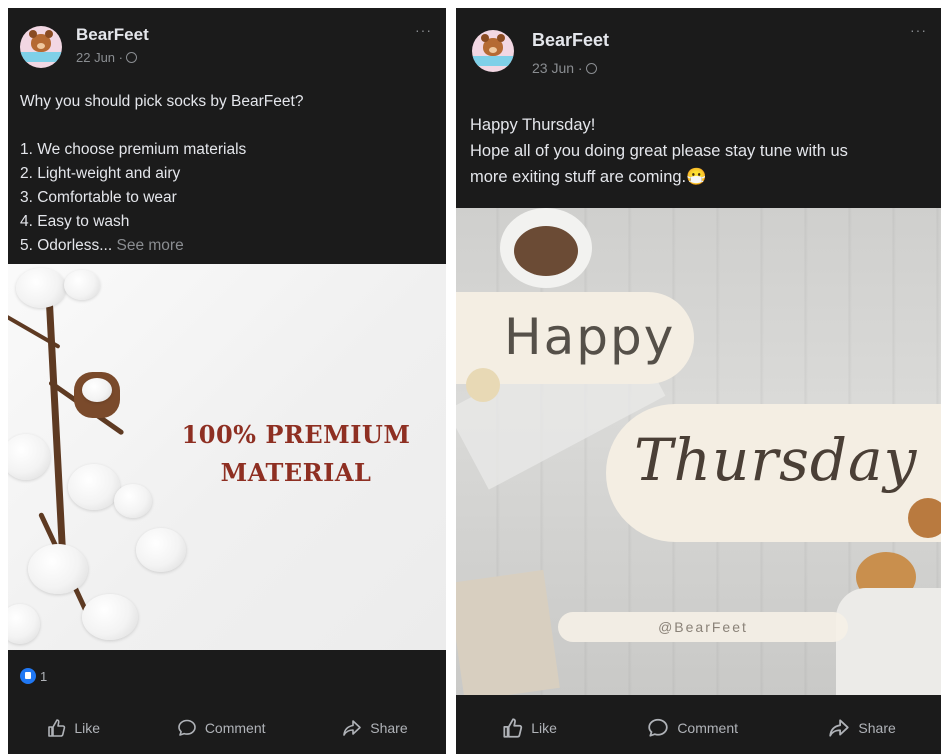  I want to click on post-text-line: 2. Light-weight and airy, so click(100, 173).